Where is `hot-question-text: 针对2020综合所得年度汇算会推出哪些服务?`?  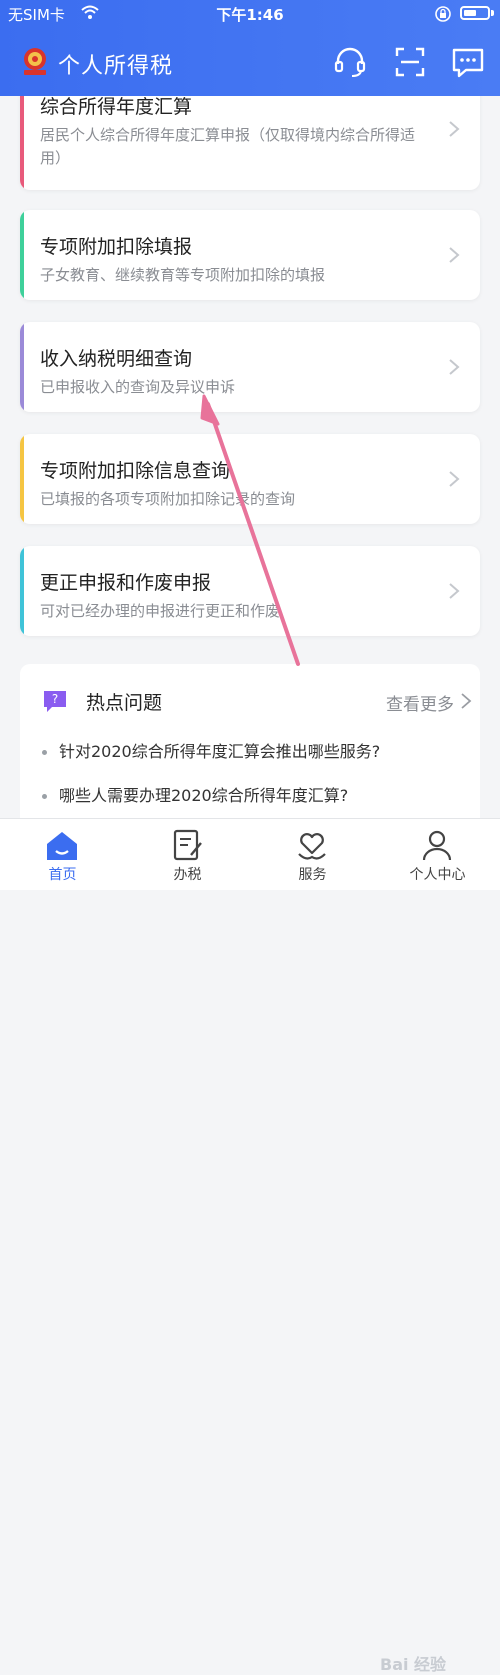 hot-question-text: 针对2020综合所得年度汇算会推出哪些服务? is located at coordinates (220, 751).